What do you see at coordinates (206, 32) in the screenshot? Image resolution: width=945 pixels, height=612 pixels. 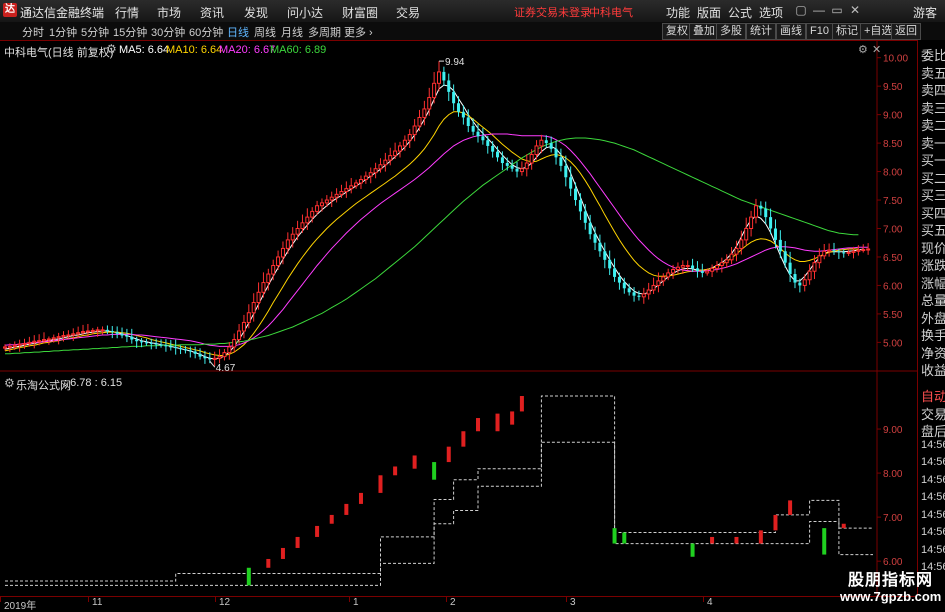 I see `period-60min: 60分钟` at bounding box center [206, 32].